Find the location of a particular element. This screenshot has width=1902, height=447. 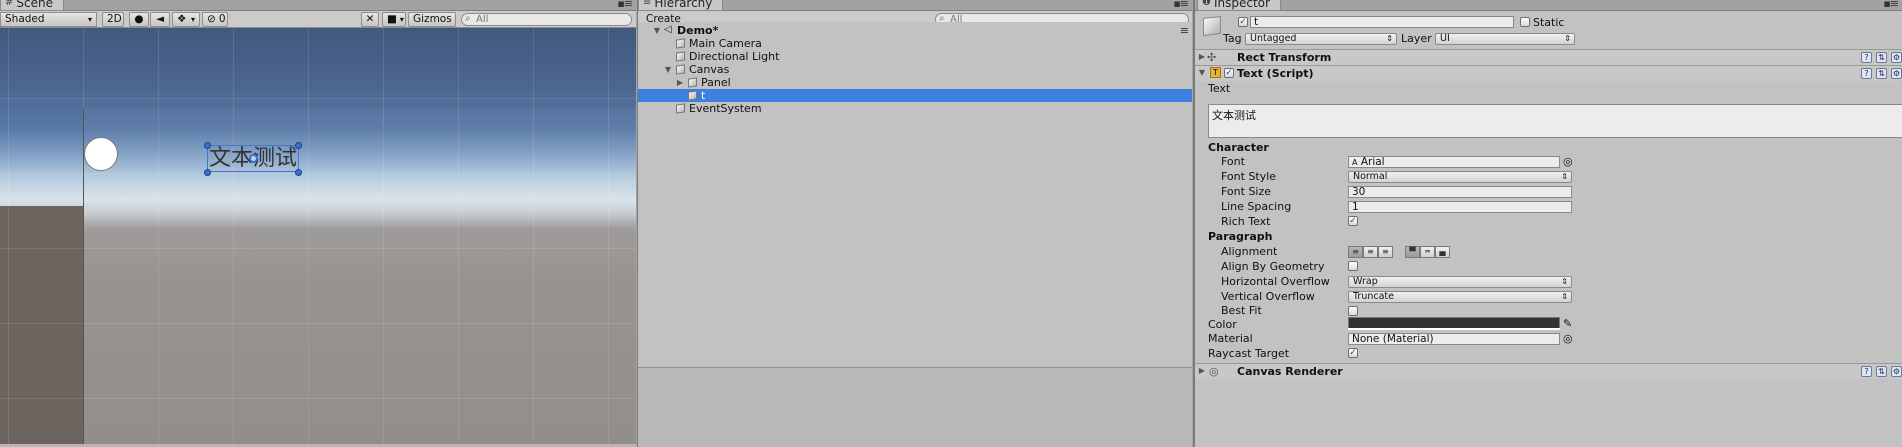

scene-tab: # Scene is located at coordinates (32, 5).